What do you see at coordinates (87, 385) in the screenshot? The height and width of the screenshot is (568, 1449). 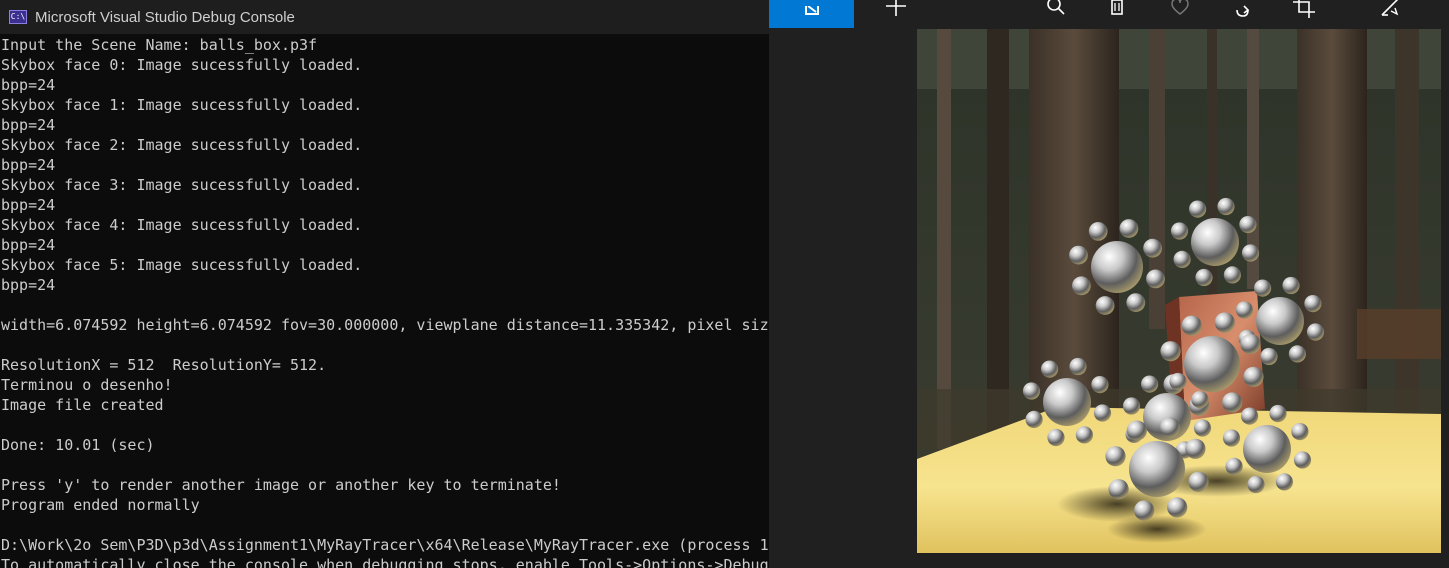 I see `console-line: Terminou o desenho!` at bounding box center [87, 385].